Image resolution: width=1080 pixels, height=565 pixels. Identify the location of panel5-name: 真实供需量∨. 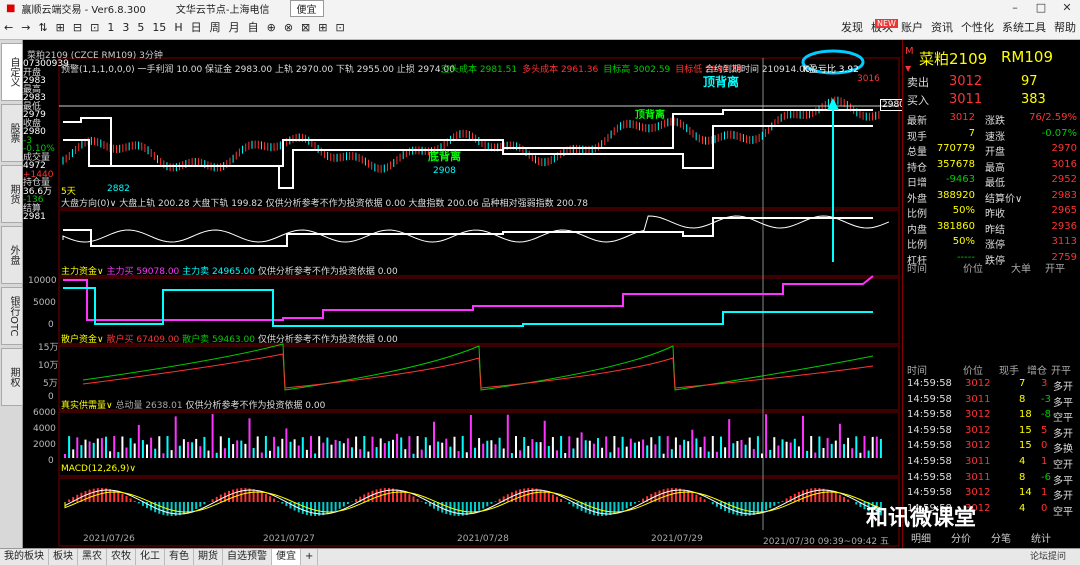
(87, 406).